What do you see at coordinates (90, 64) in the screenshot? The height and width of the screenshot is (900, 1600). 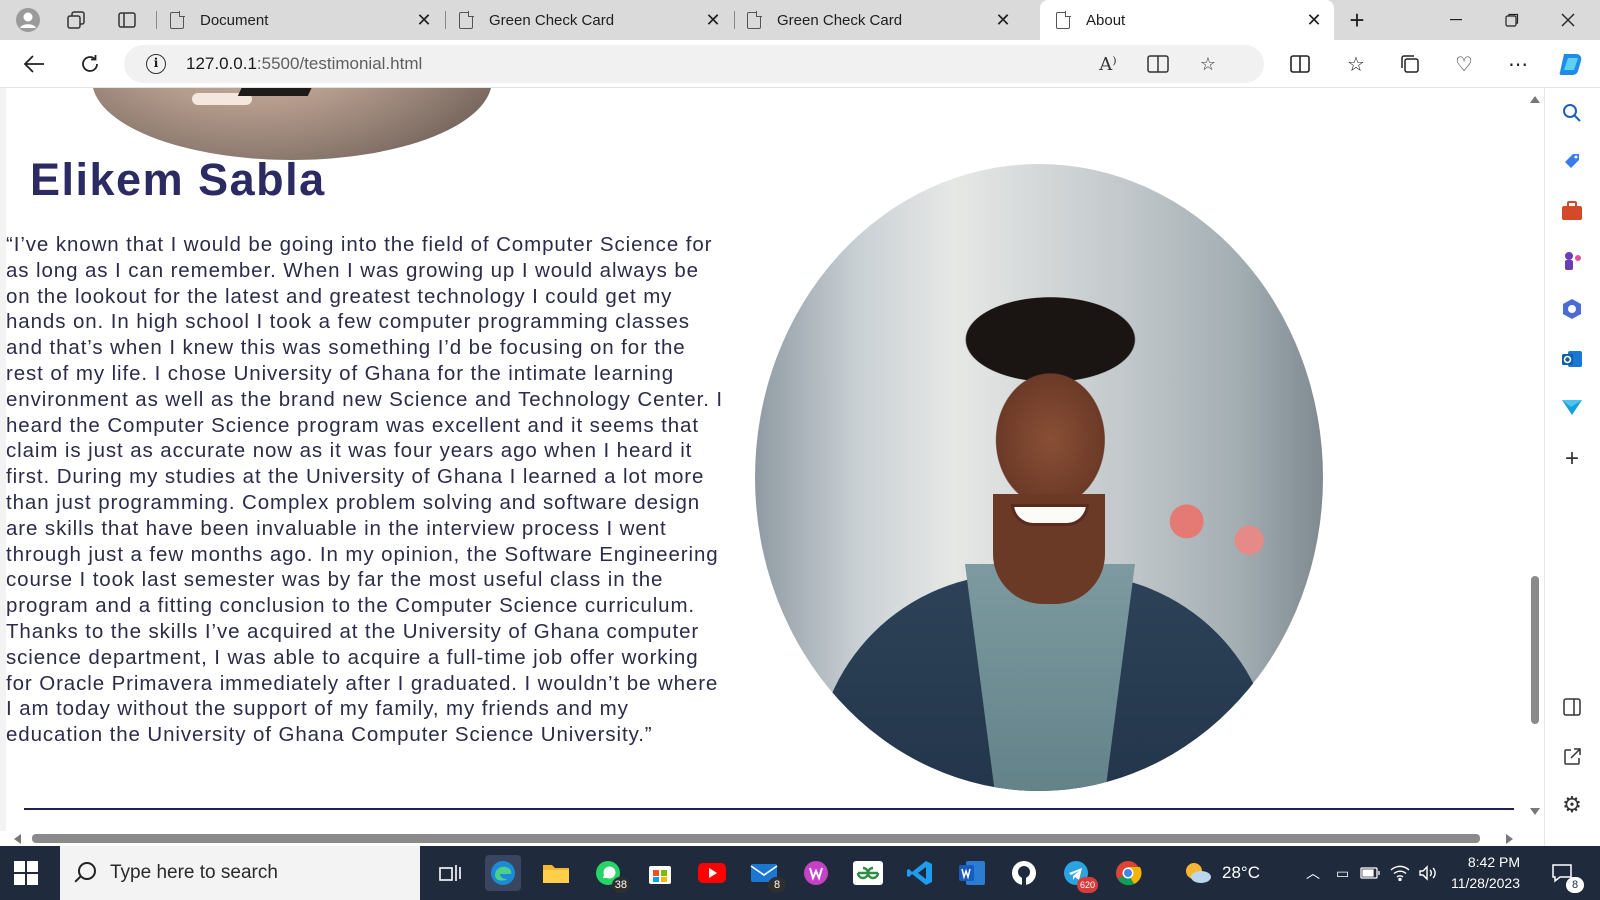 I see `refresh-button` at bounding box center [90, 64].